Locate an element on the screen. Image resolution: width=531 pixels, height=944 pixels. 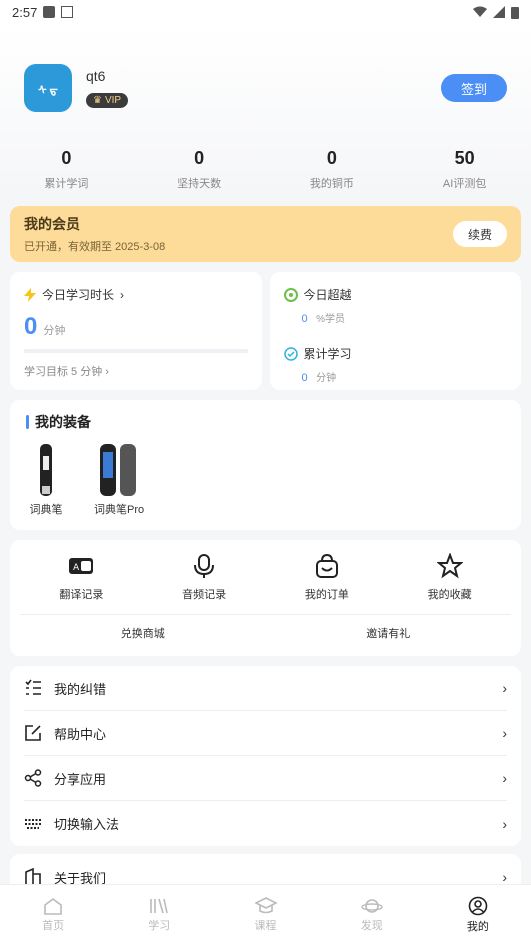
device-label: 词典笔Pro is located at coordinates (119, 510).